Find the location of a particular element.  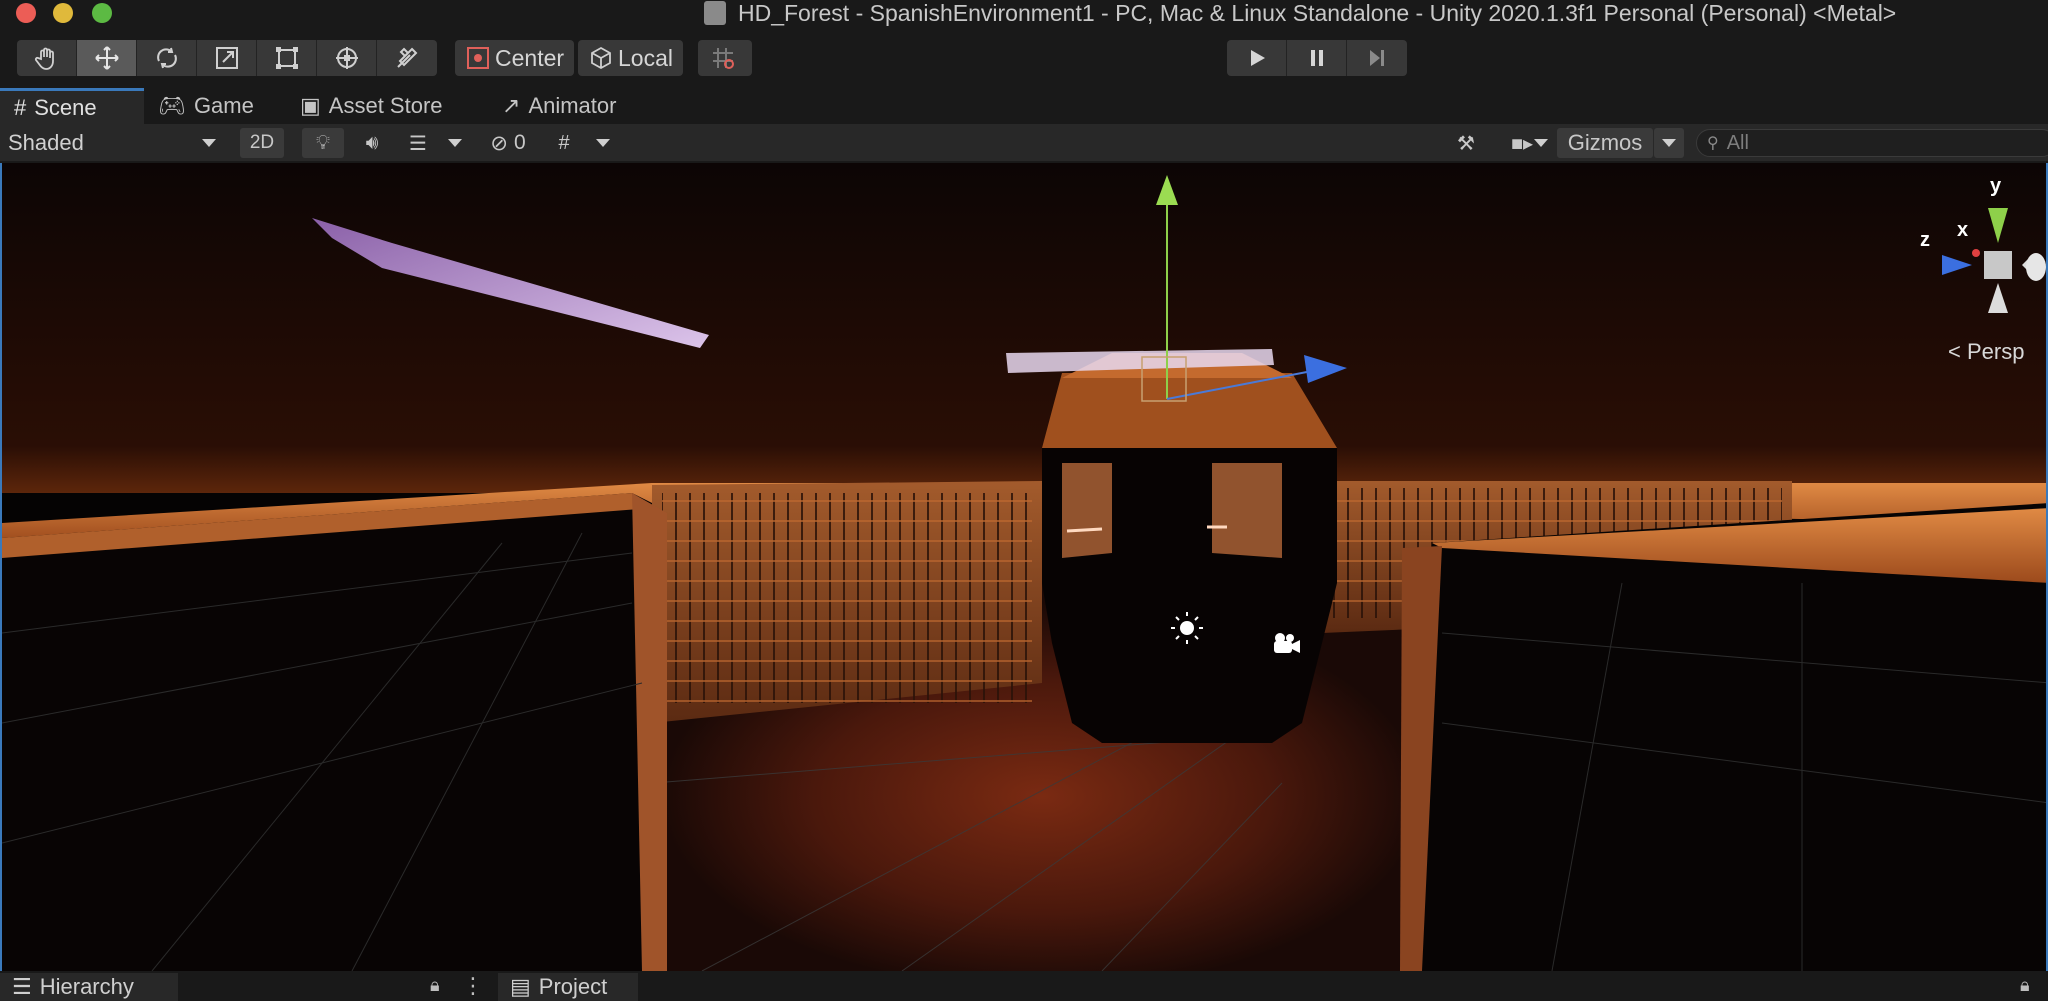

bottom-panels: ☰ Hierarchy 🔒︎ ⋮ ▤ Project 🔒︎ is located at coordinates (1024, 986).